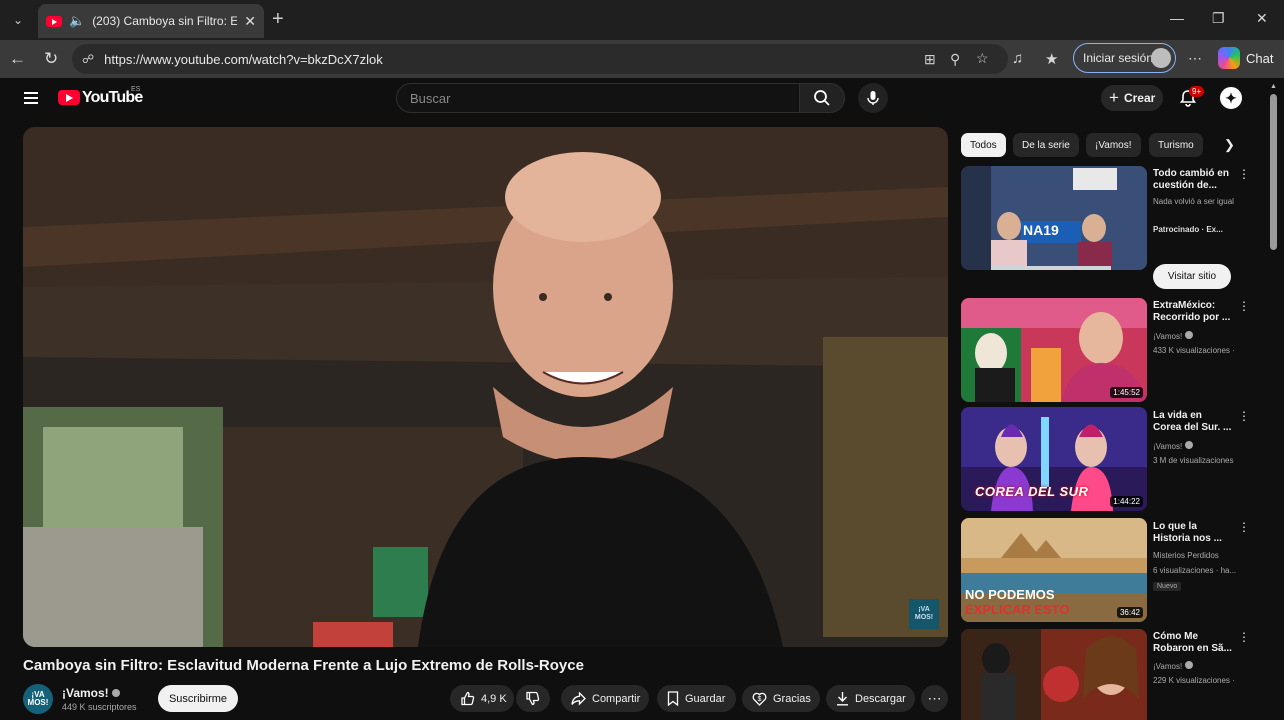 This screenshot has height=720, width=1284. Describe the element at coordinates (1139, 98) in the screenshot. I see `create-label: Crear` at that location.